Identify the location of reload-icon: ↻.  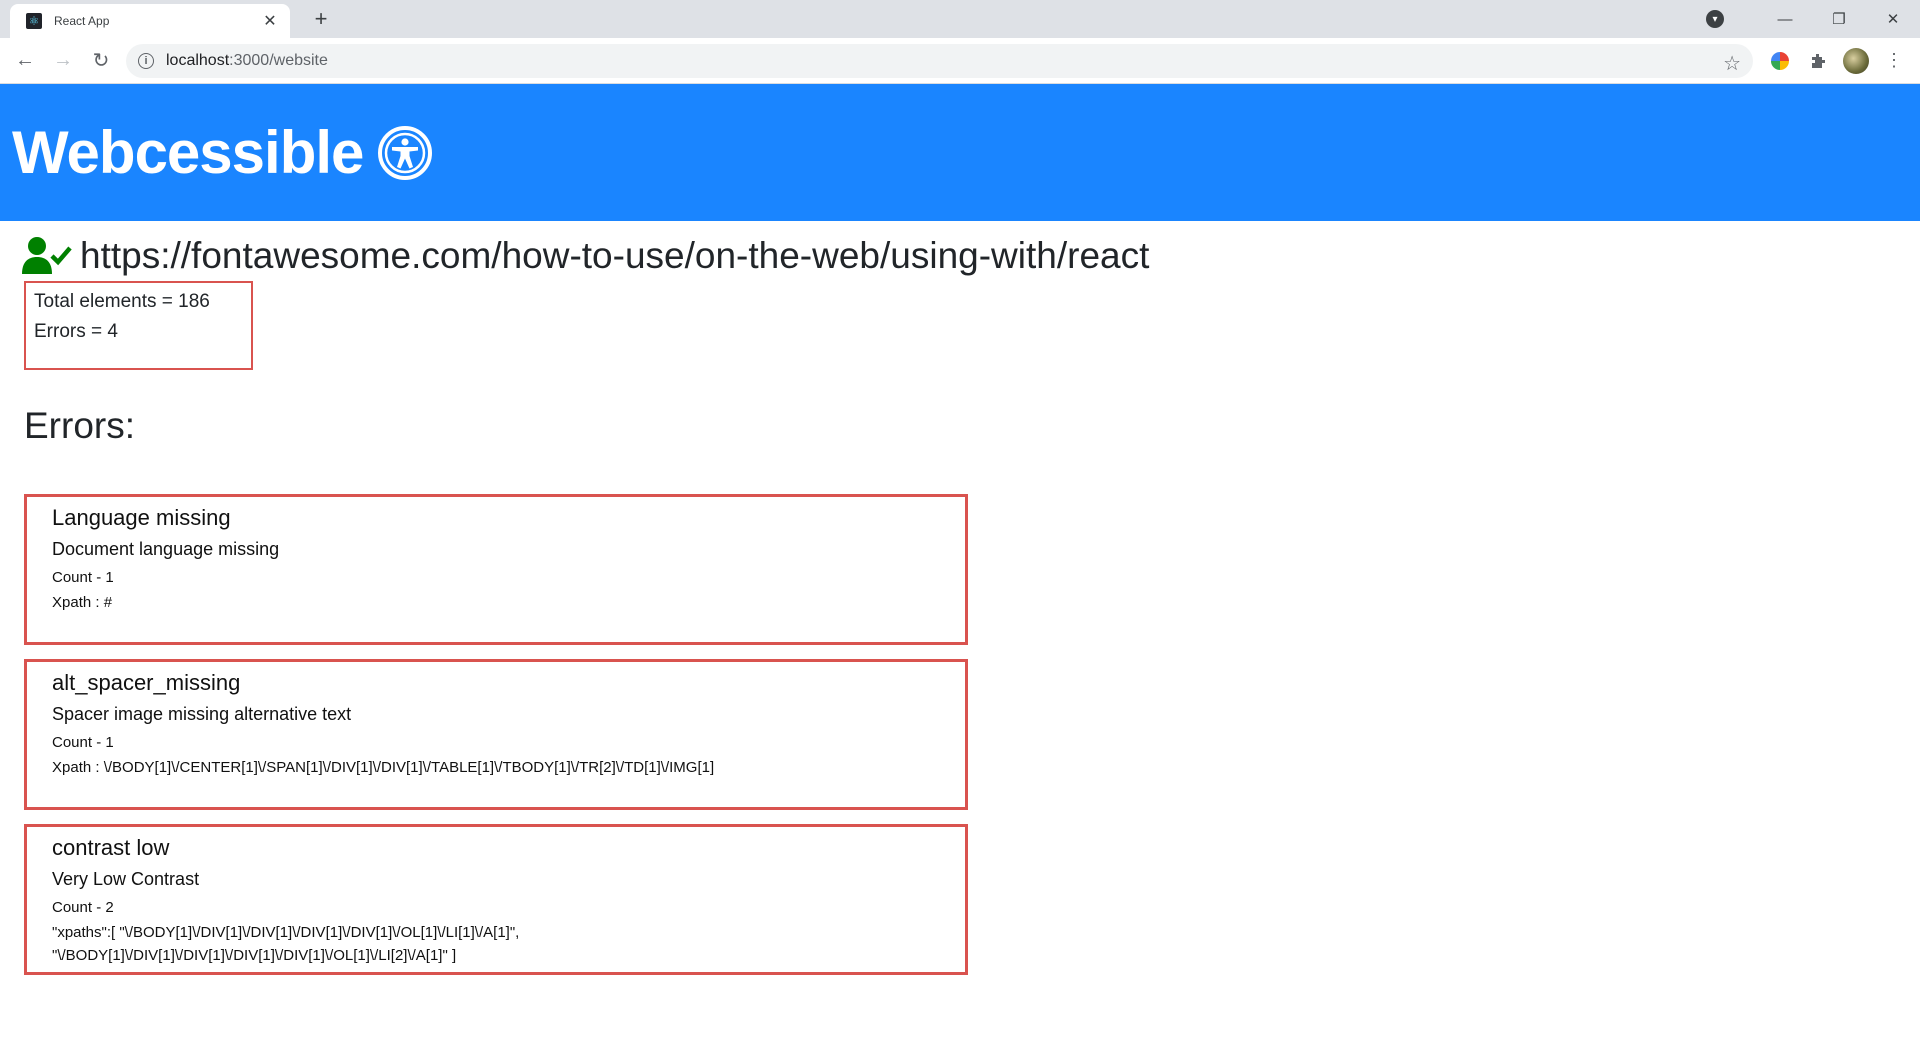
(101, 61).